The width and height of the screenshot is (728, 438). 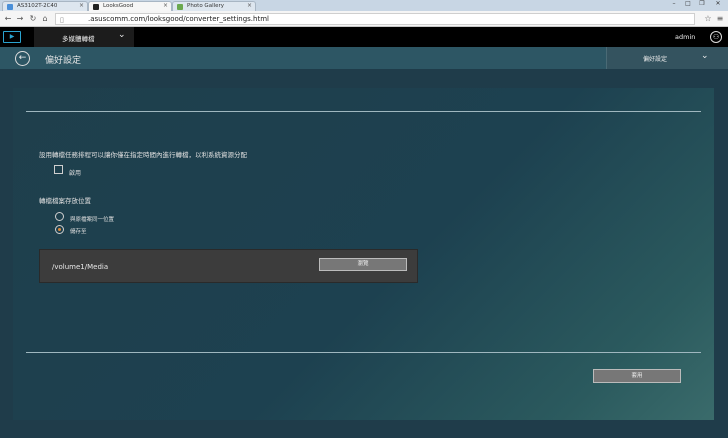 What do you see at coordinates (655, 59) in the screenshot?
I see `settings-dropdown-label: 偏好設定` at bounding box center [655, 59].